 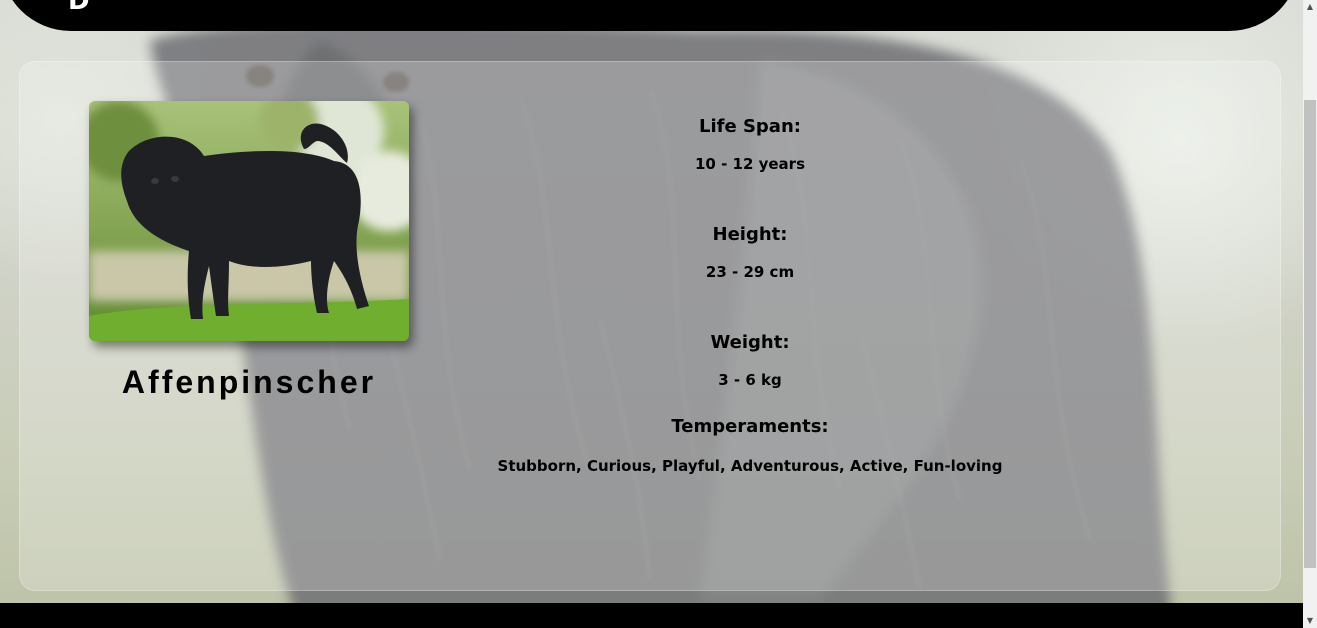 I want to click on scroll-up-arrow-icon: ▲, so click(x=1310, y=7).